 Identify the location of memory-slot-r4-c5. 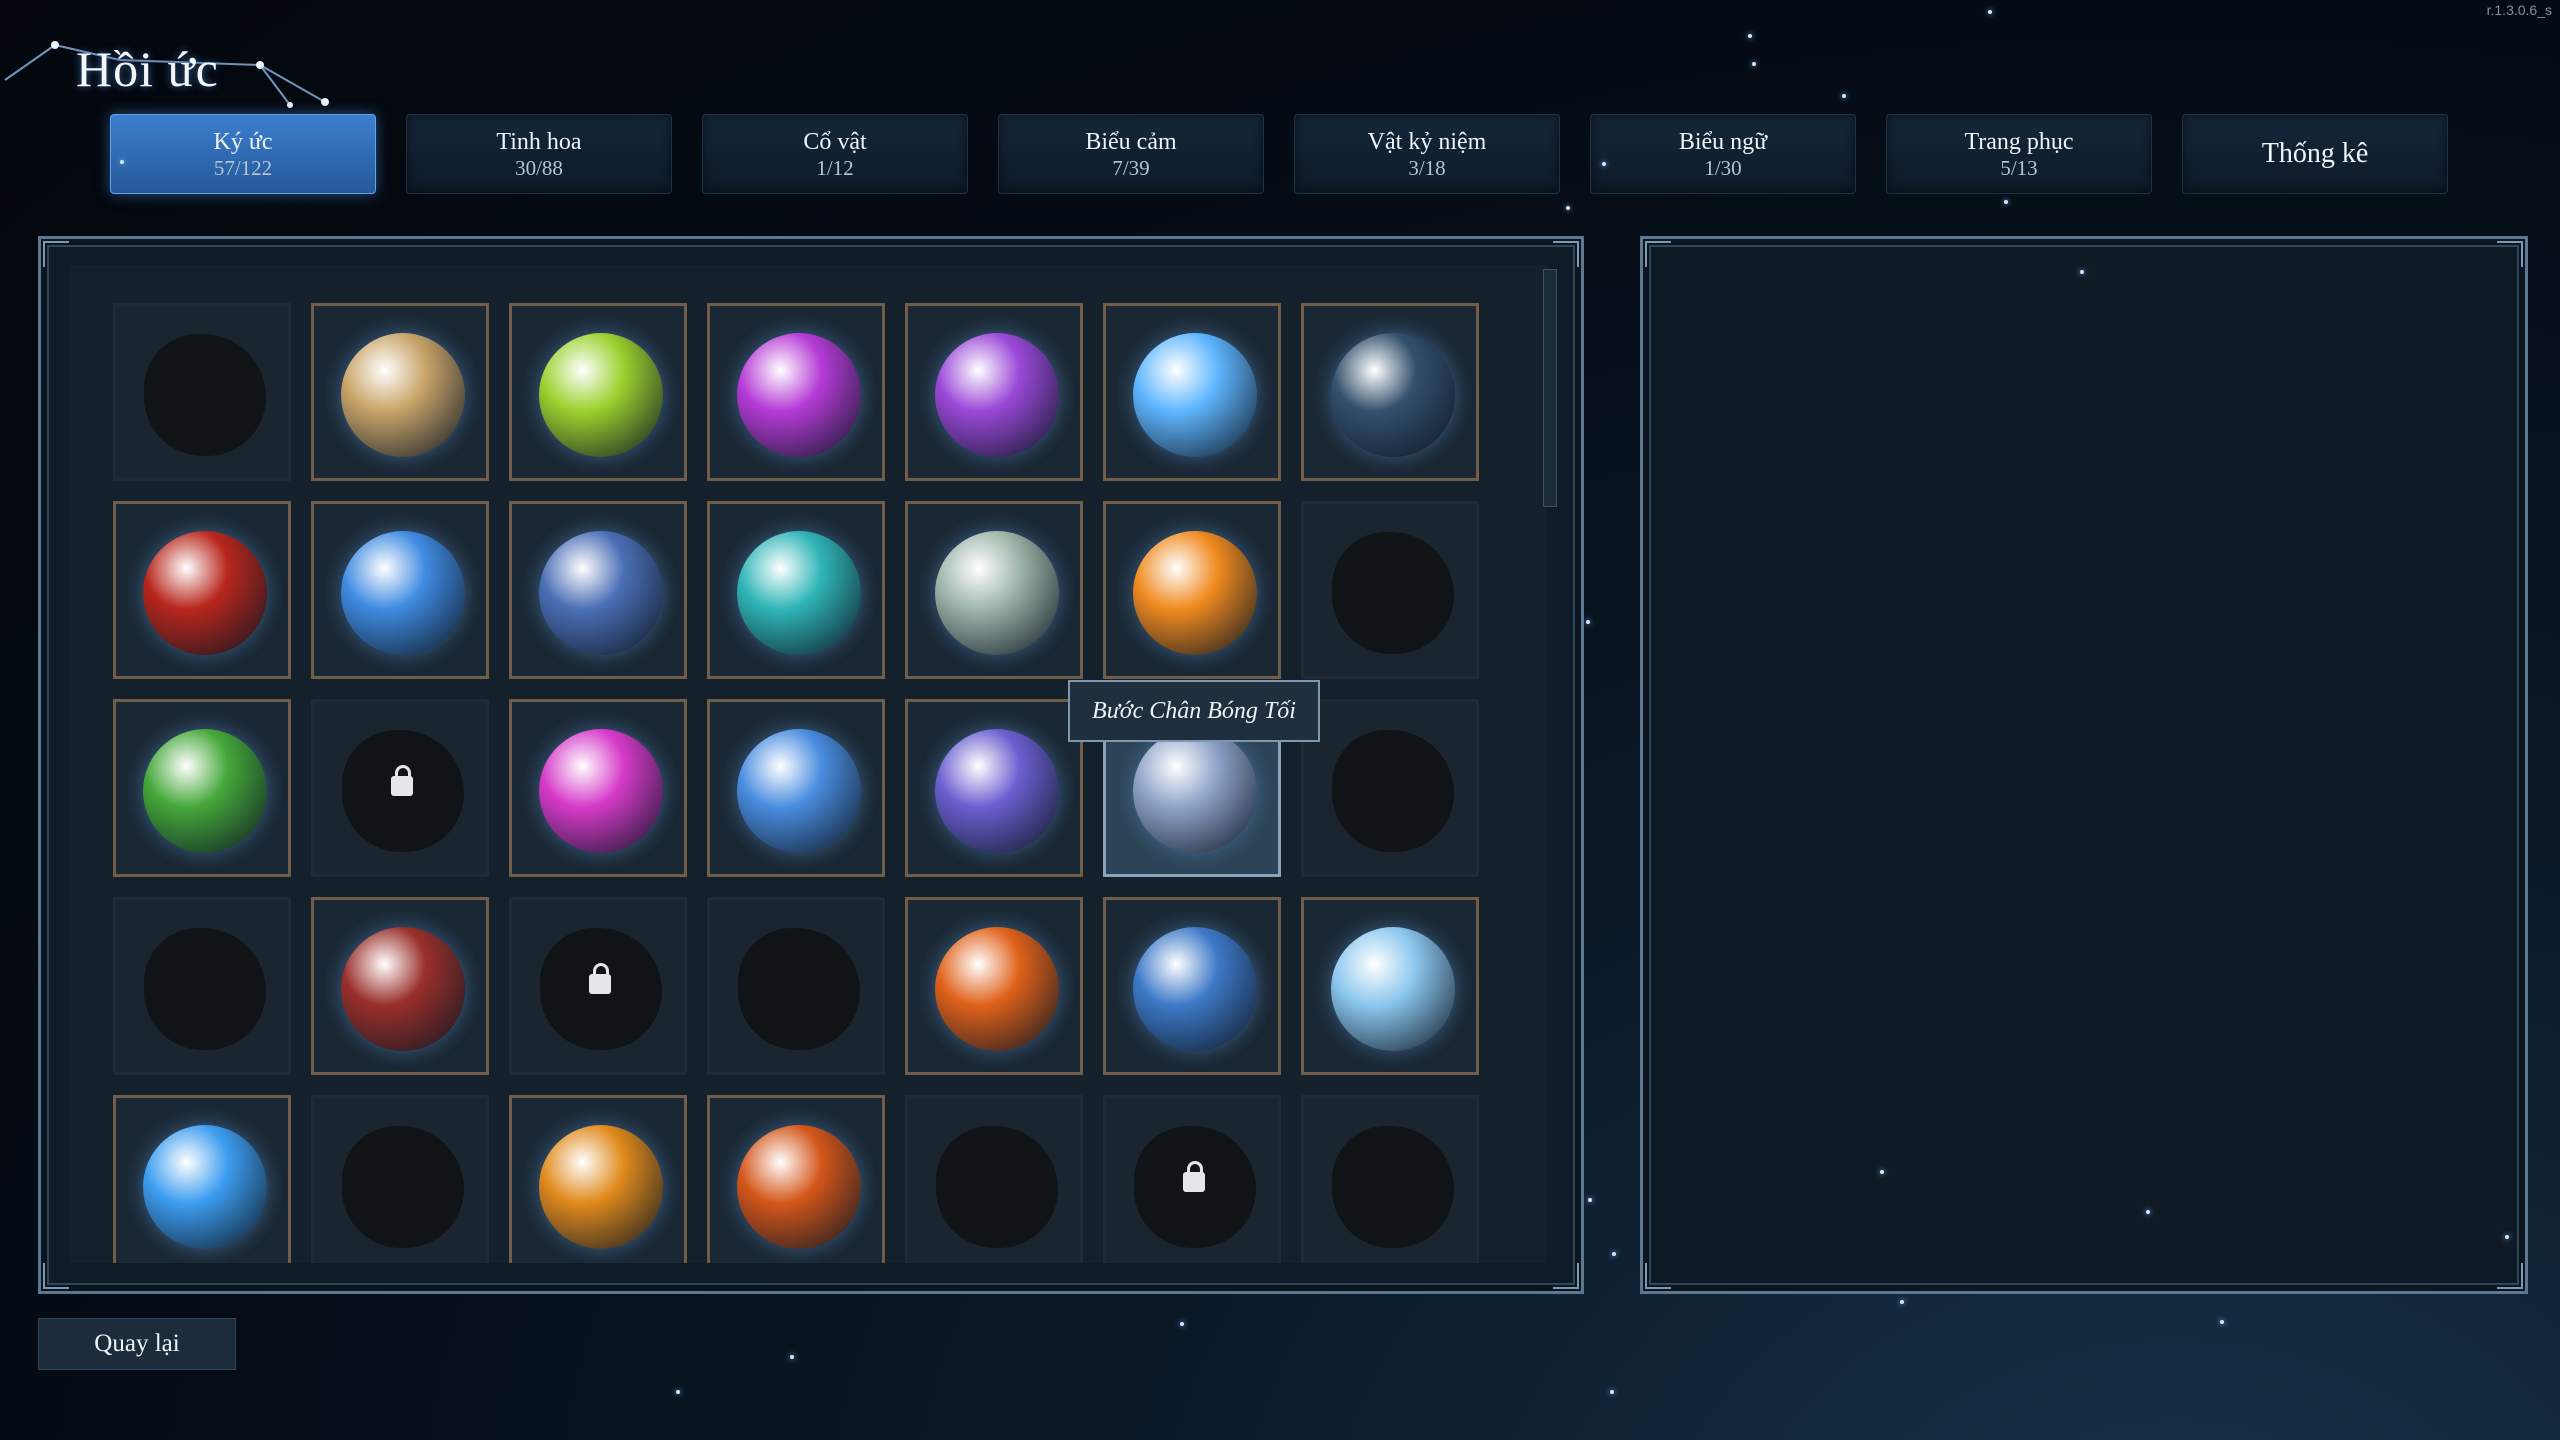
(994, 986).